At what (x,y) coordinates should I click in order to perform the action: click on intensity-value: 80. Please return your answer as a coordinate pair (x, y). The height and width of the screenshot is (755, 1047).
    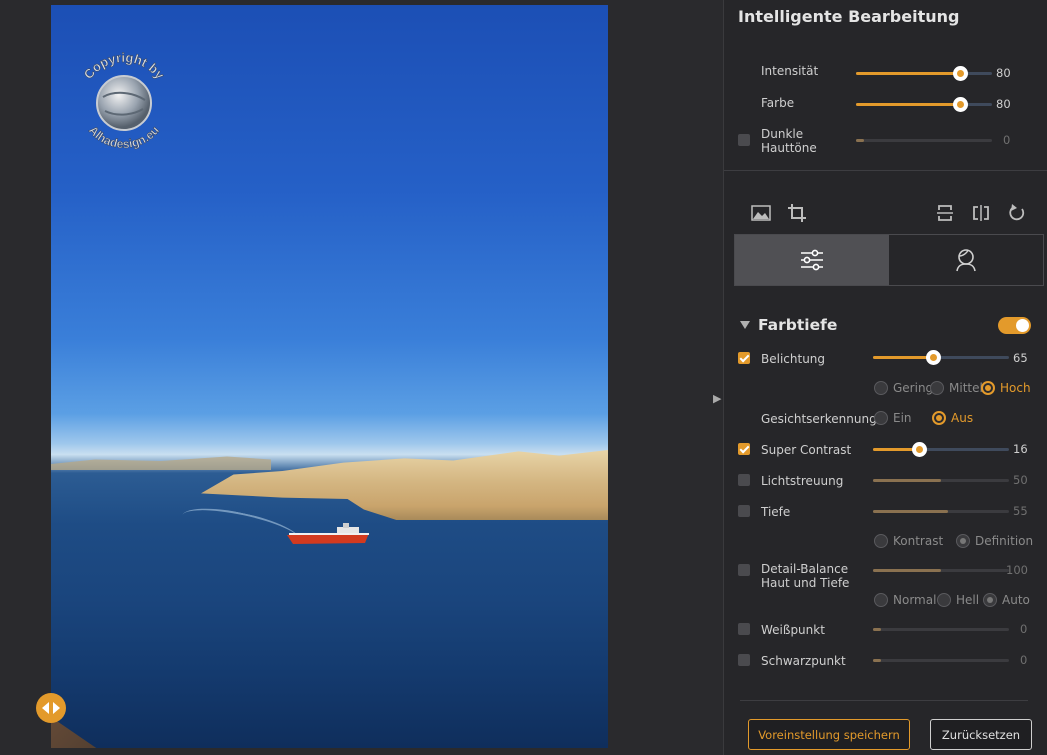
    Looking at the image, I should click on (1003, 73).